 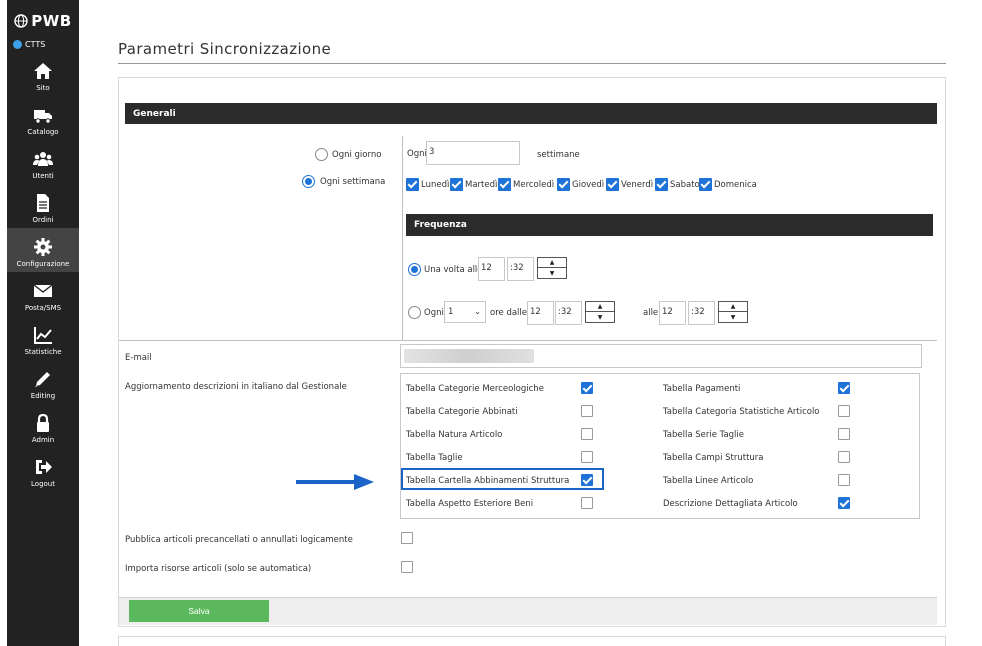 What do you see at coordinates (43, 290) in the screenshot?
I see `envelope-icon` at bounding box center [43, 290].